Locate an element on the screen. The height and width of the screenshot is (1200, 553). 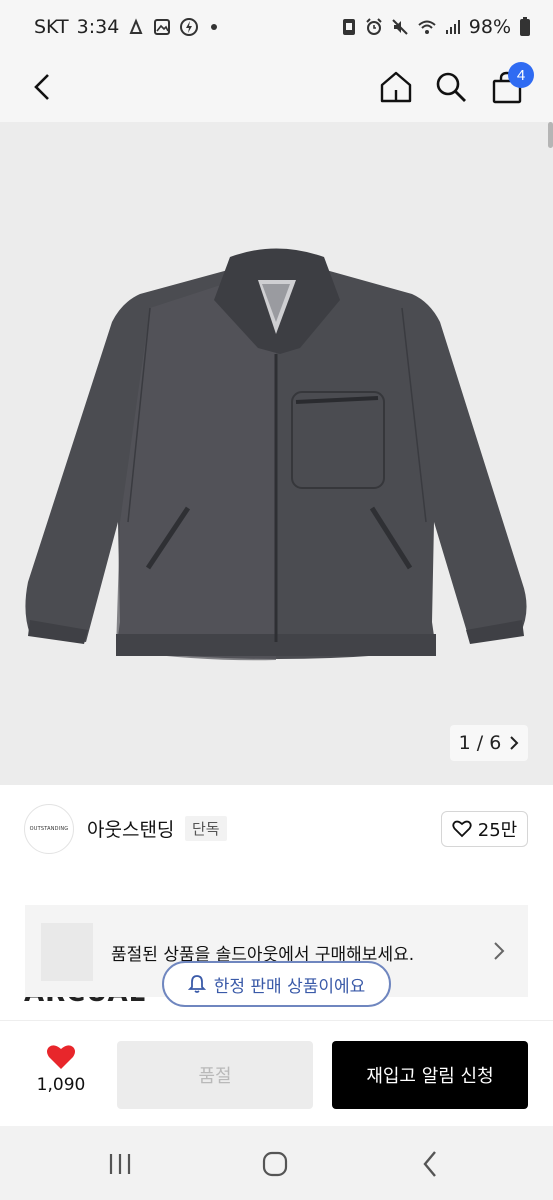
restock-alert-button: 재입고 알림 신청 is located at coordinates (430, 1075).